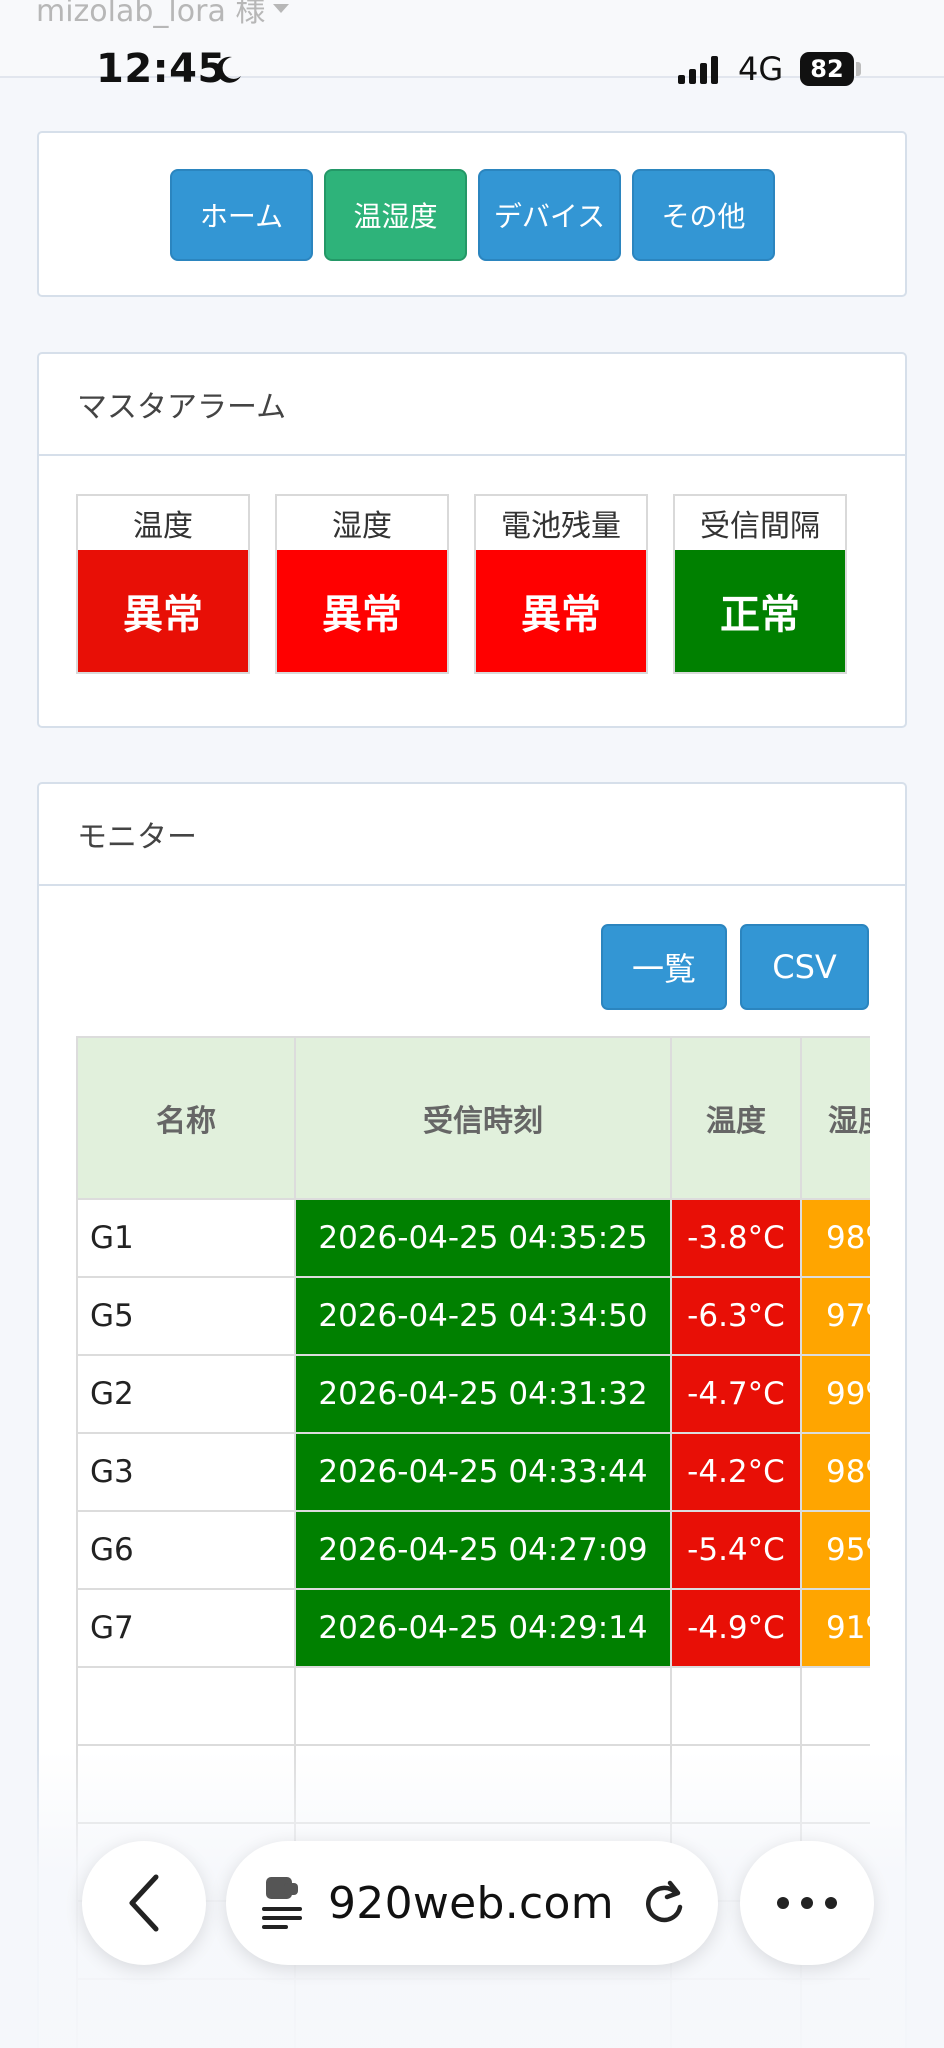 Image resolution: width=944 pixels, height=2048 pixels. I want to click on caret-down-icon, so click(281, 8).